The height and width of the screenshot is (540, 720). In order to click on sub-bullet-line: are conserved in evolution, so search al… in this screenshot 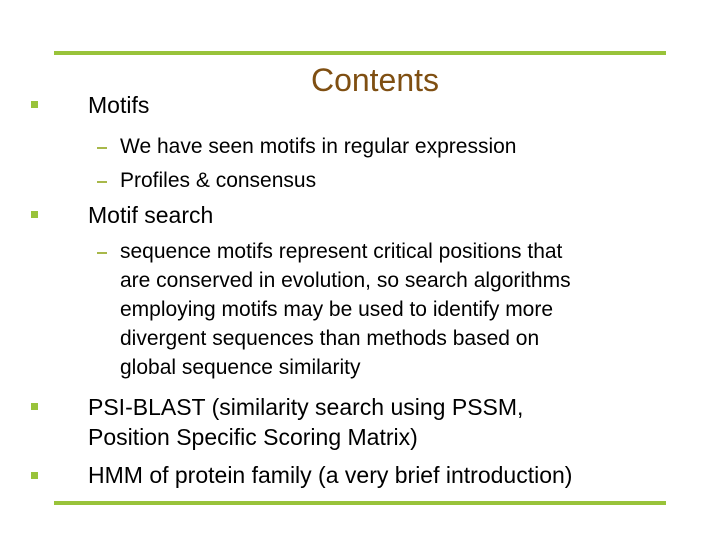, I will do `click(345, 280)`.